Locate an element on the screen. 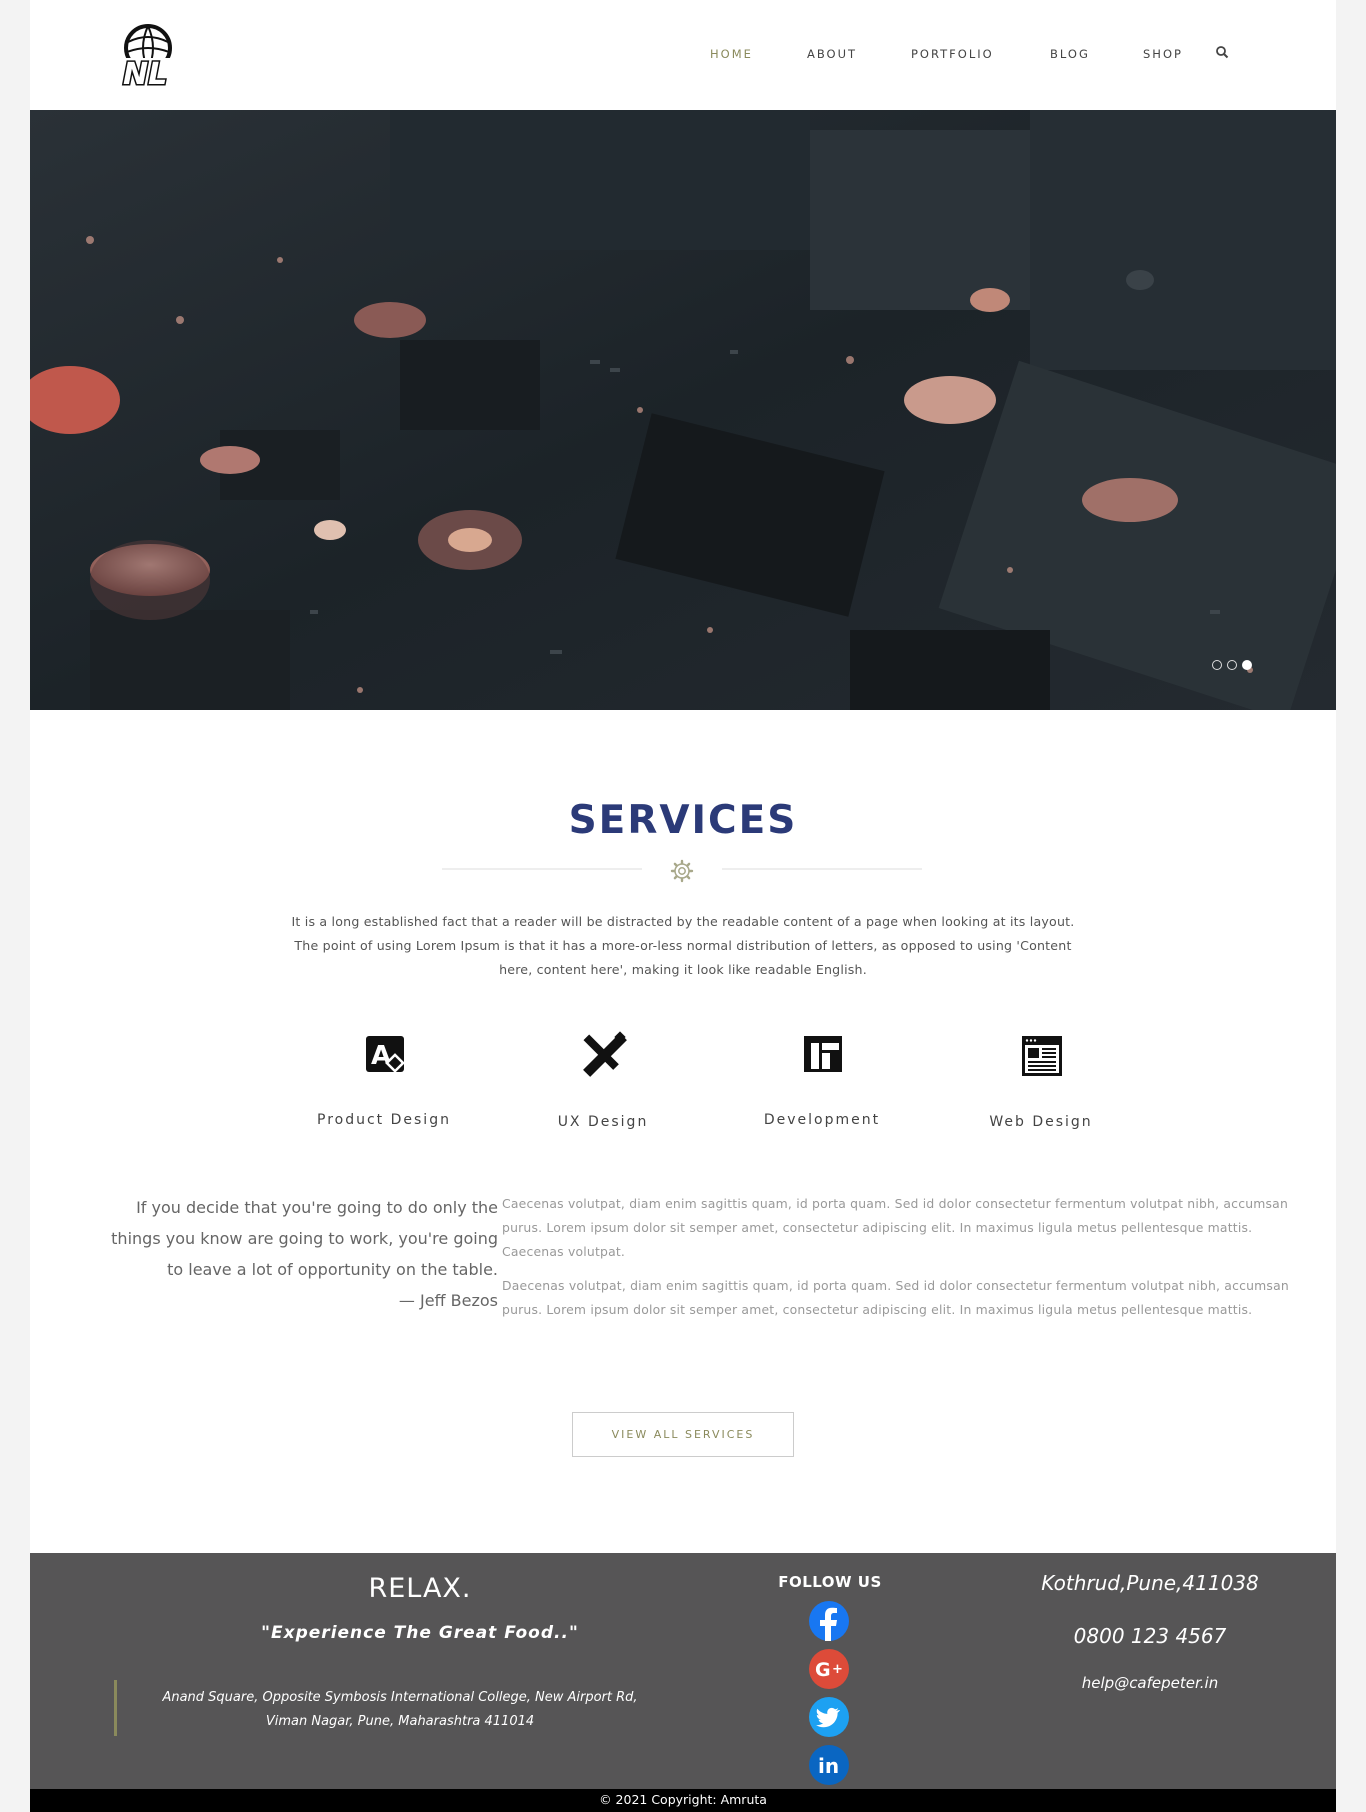 The image size is (1366, 1812). copyright-bar: © 2021 Copyright: Amruta is located at coordinates (683, 1800).